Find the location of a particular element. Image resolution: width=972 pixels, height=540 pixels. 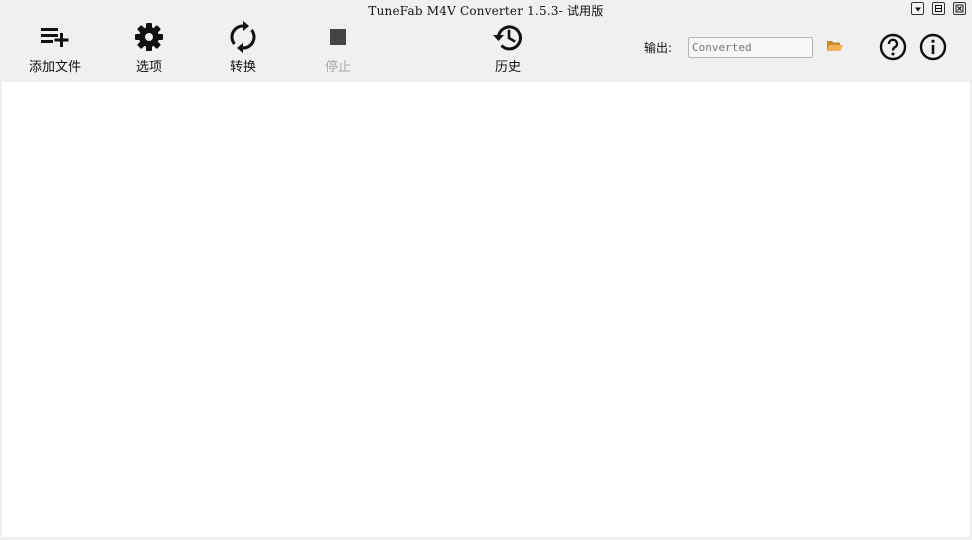

info-button is located at coordinates (933, 47).